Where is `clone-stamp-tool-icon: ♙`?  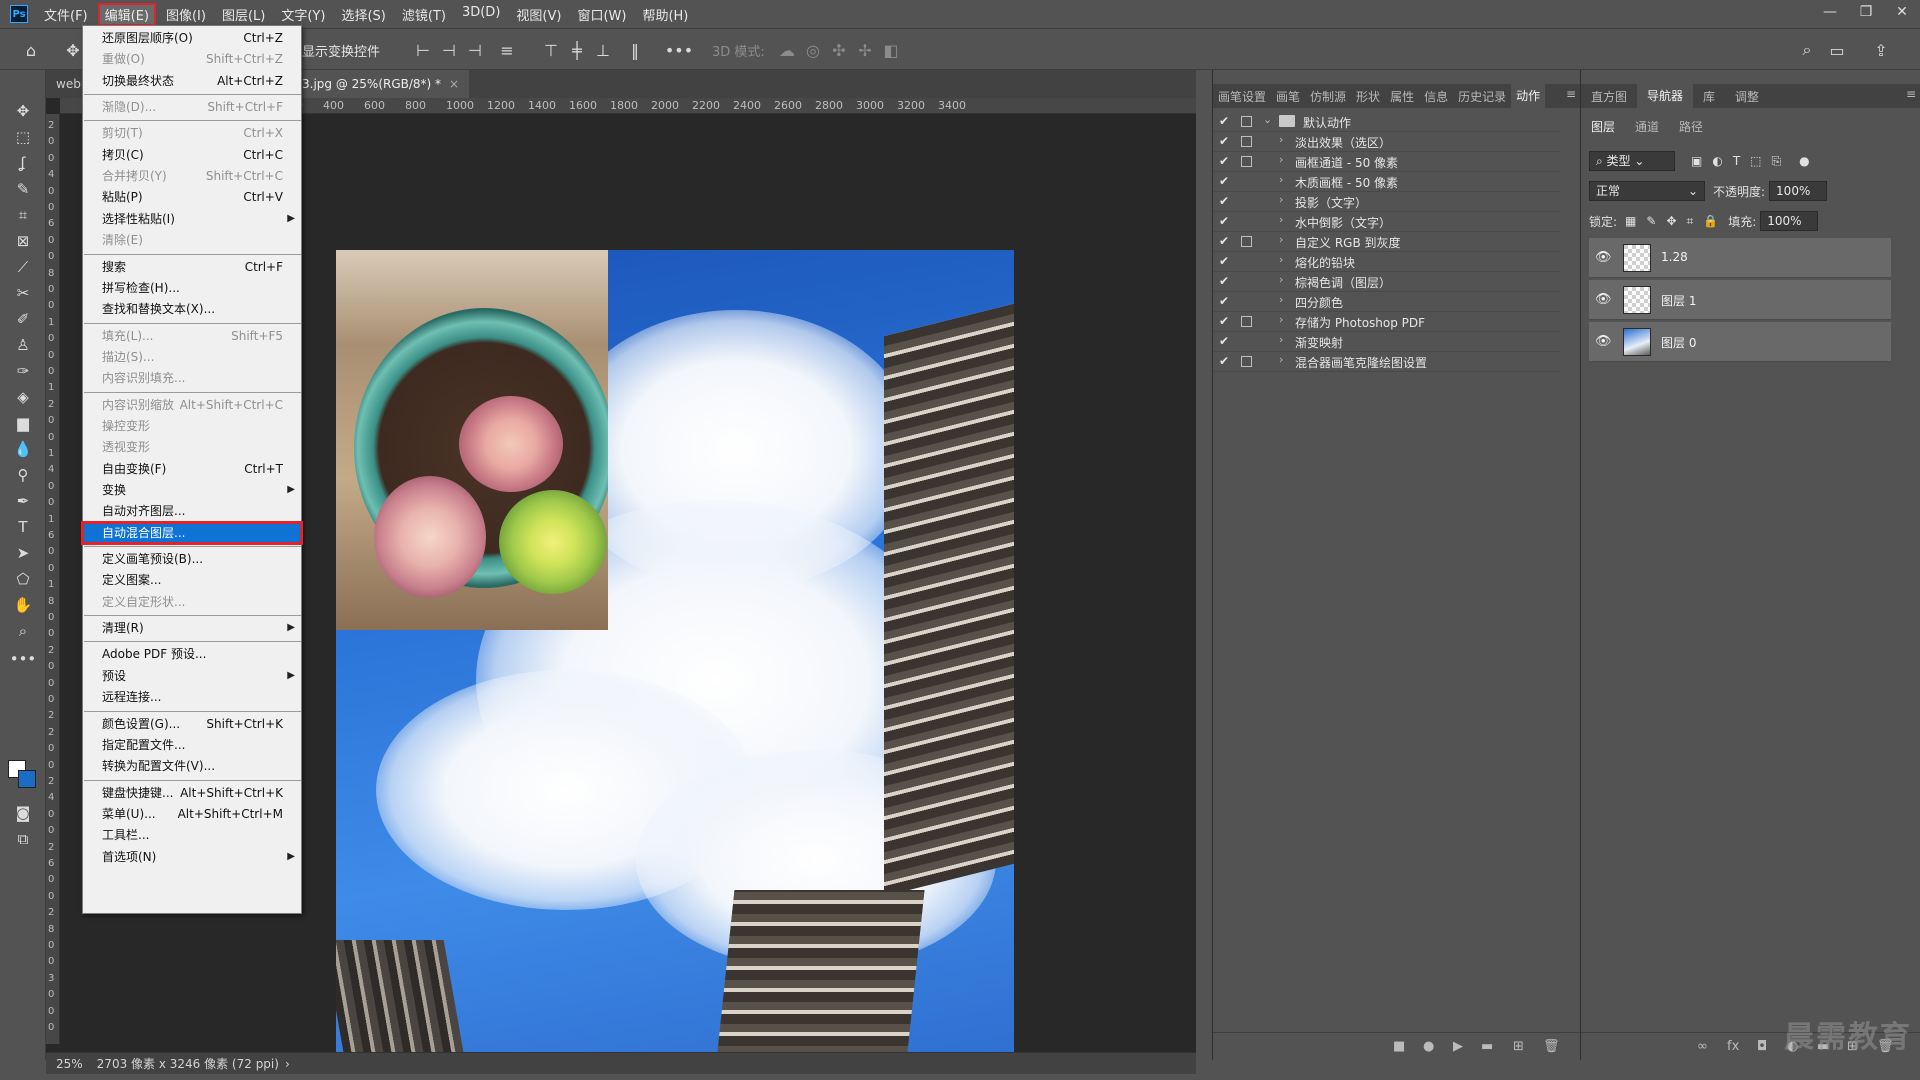 clone-stamp-tool-icon: ♙ is located at coordinates (23, 345).